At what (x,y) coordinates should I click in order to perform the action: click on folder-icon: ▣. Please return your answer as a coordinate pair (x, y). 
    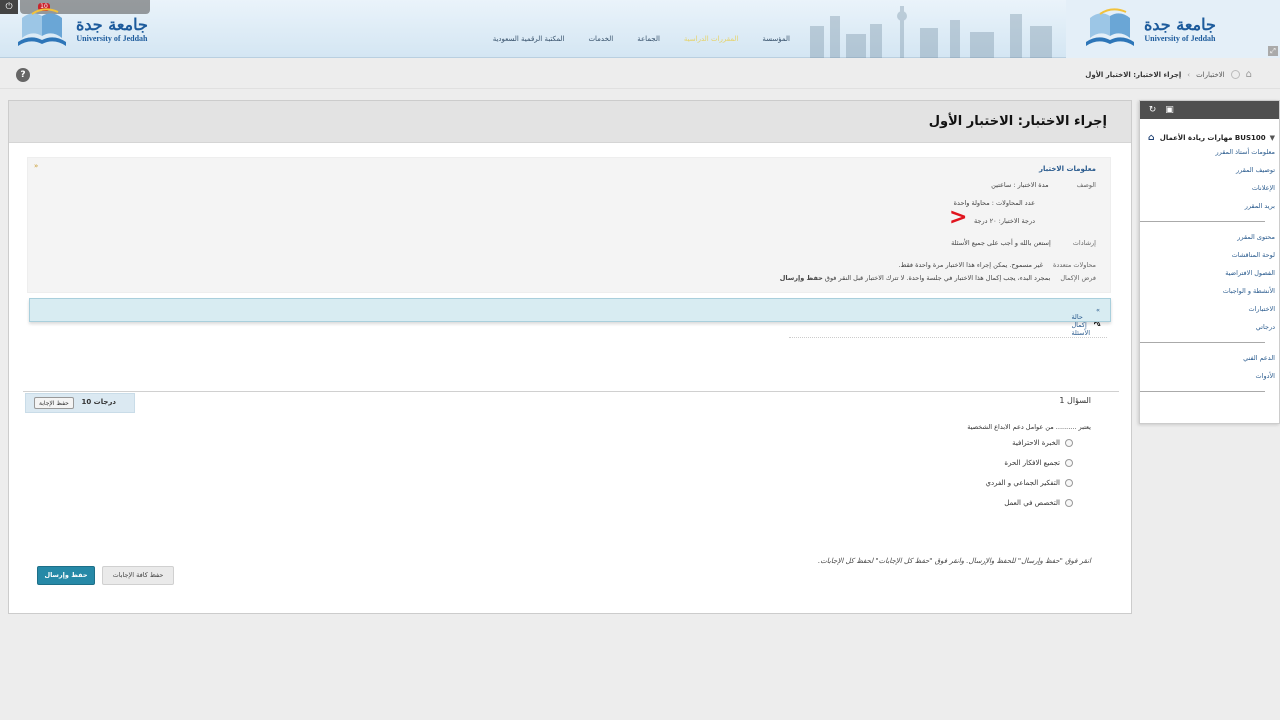
    Looking at the image, I should click on (1169, 110).